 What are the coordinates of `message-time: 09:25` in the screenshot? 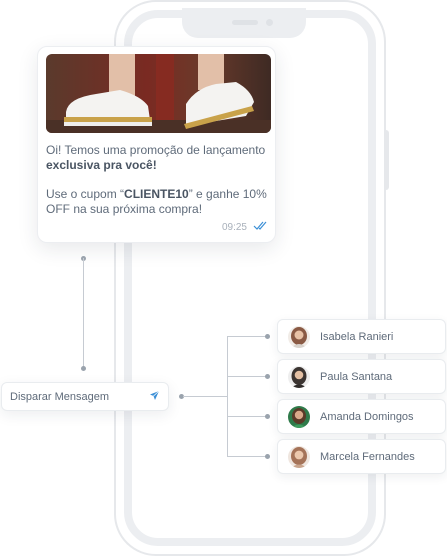 It's located at (234, 227).